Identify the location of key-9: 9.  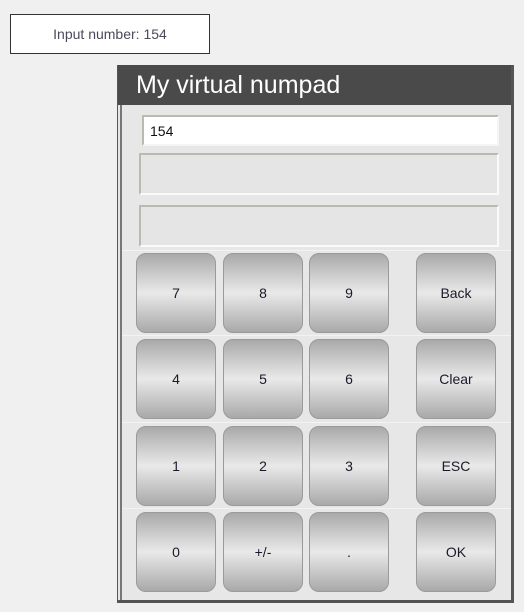
(349, 293).